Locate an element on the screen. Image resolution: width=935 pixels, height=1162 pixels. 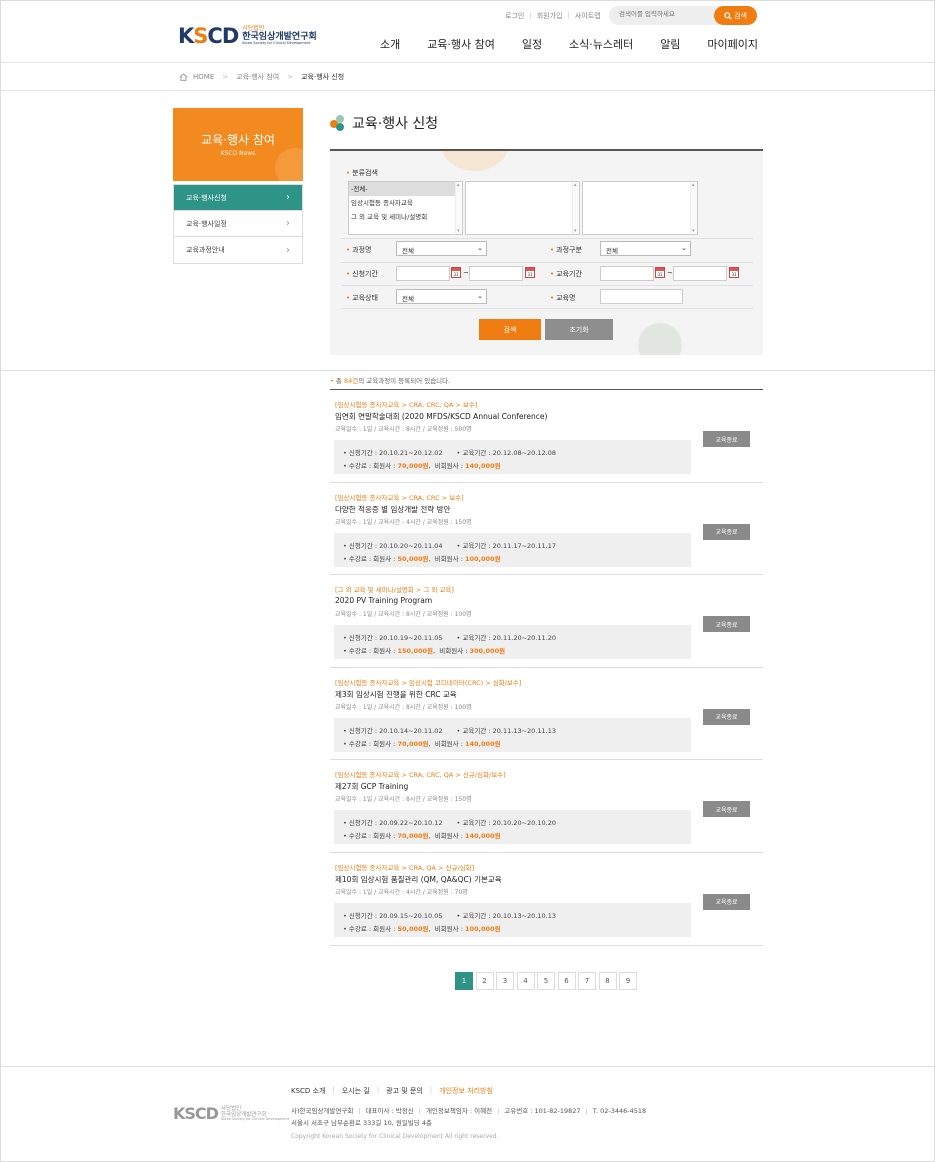
page-button: 6 is located at coordinates (566, 981).